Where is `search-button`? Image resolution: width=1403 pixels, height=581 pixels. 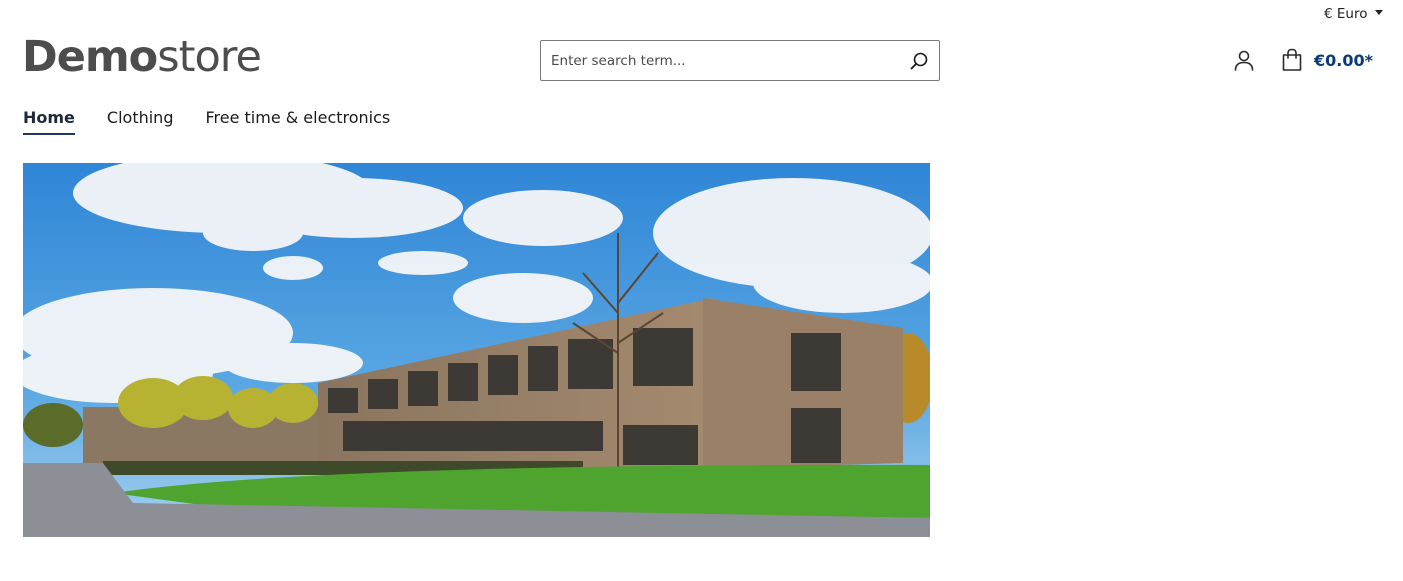
search-button is located at coordinates (919, 60).